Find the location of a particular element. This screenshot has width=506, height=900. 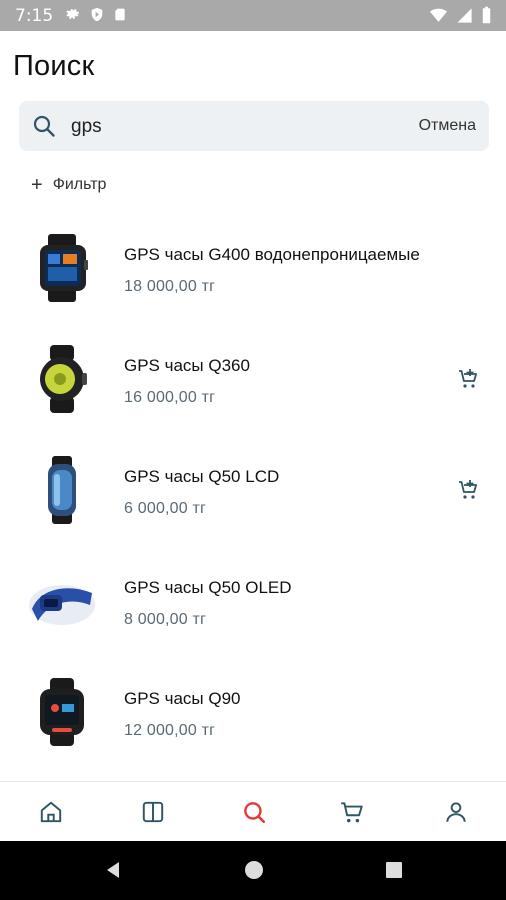

product-name: GPS часы G400 водонепроницаемые is located at coordinates (272, 254).